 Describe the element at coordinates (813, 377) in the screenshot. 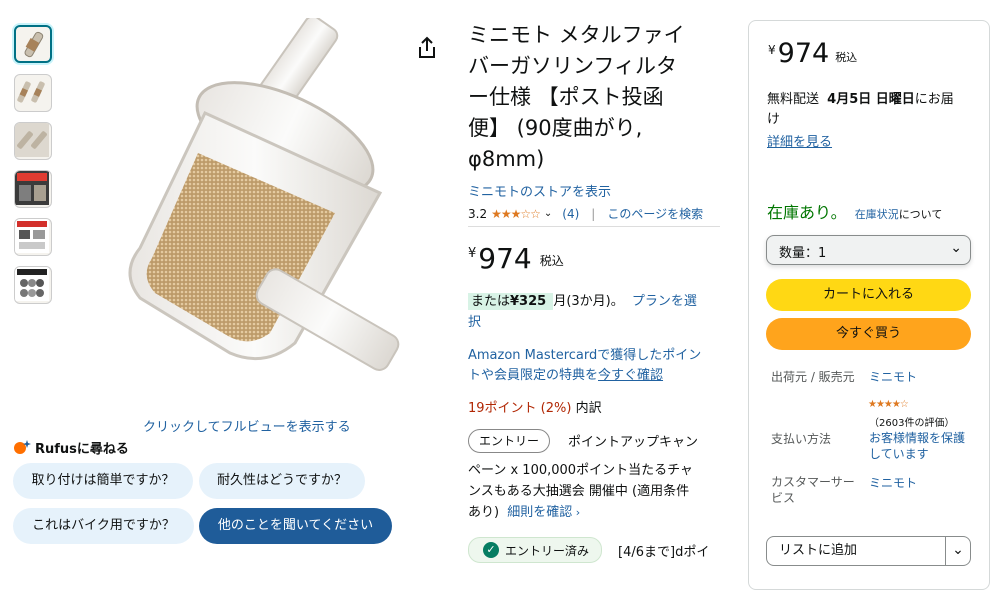

I see `ships-from-label: 出荷元 / 販売元` at that location.